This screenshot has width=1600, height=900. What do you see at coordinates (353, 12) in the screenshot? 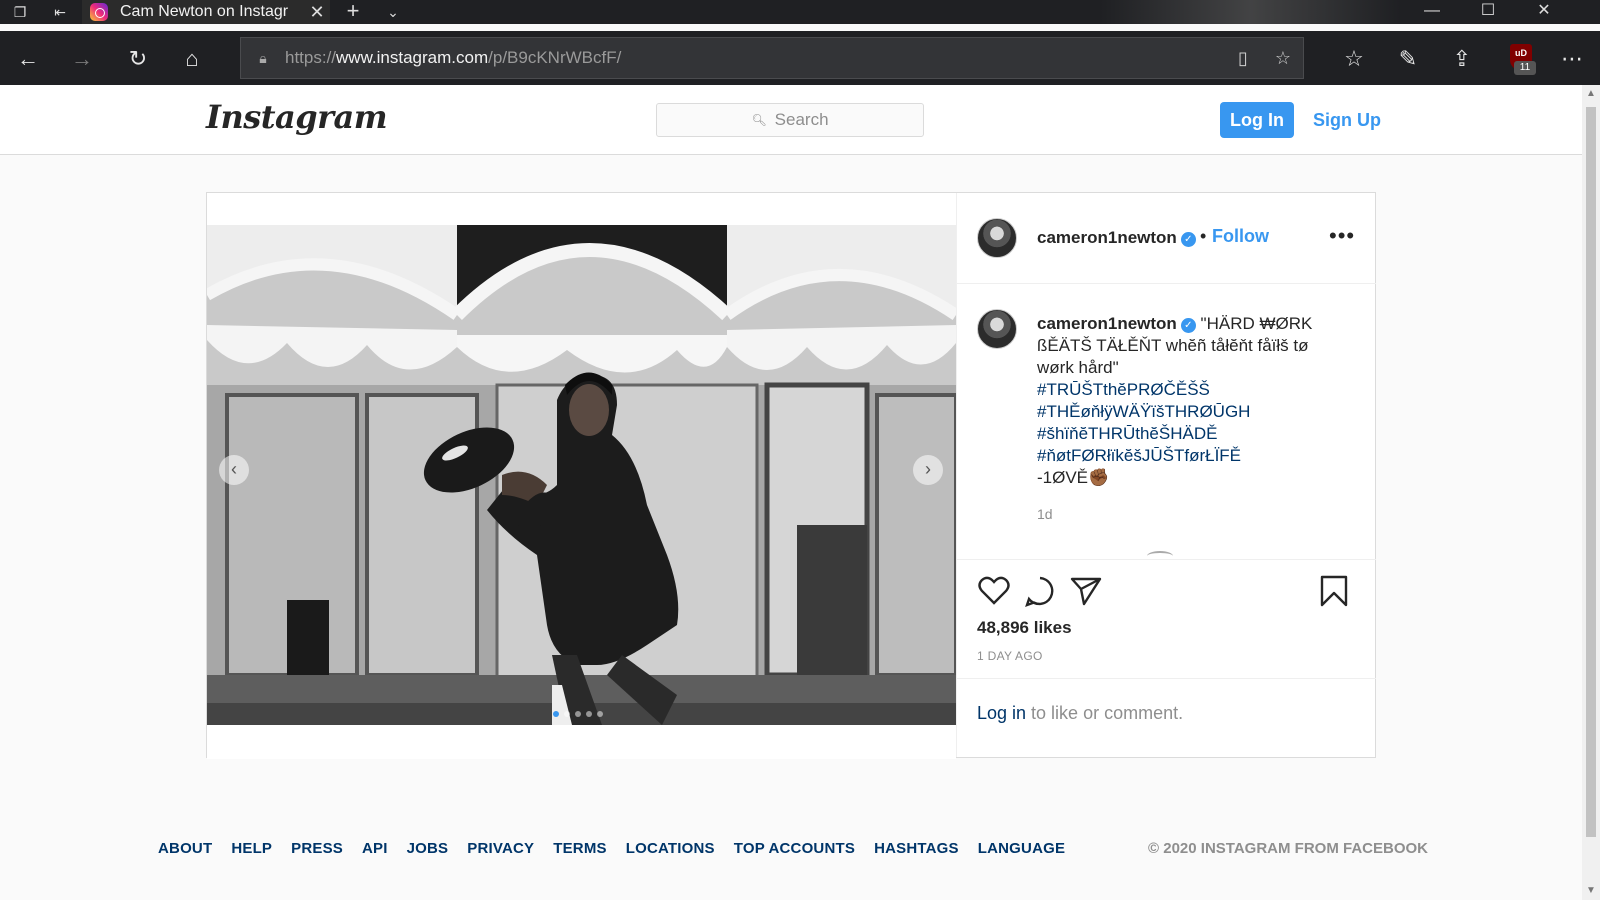
I see `new-tab-icon: +` at bounding box center [353, 12].